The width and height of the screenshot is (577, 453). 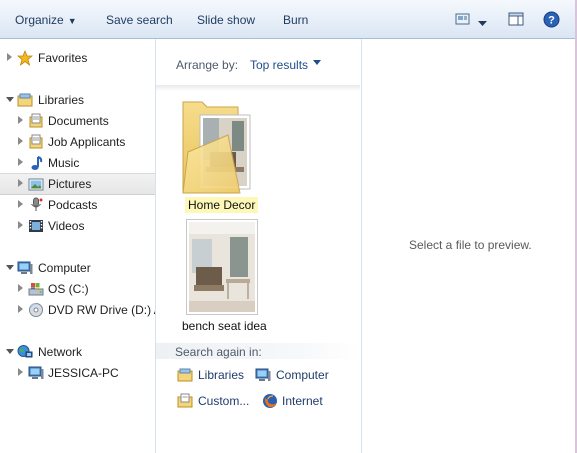 What do you see at coordinates (72, 21) in the screenshot?
I see `chevron-down-icon: ▼` at bounding box center [72, 21].